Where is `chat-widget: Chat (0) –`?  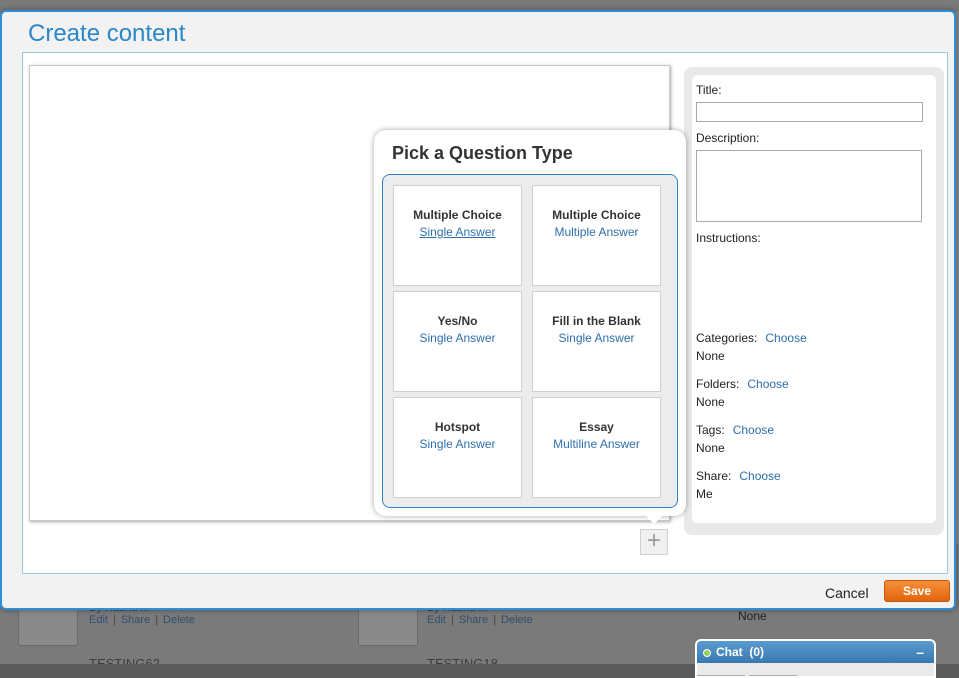
chat-widget: Chat (0) – is located at coordinates (815, 658).